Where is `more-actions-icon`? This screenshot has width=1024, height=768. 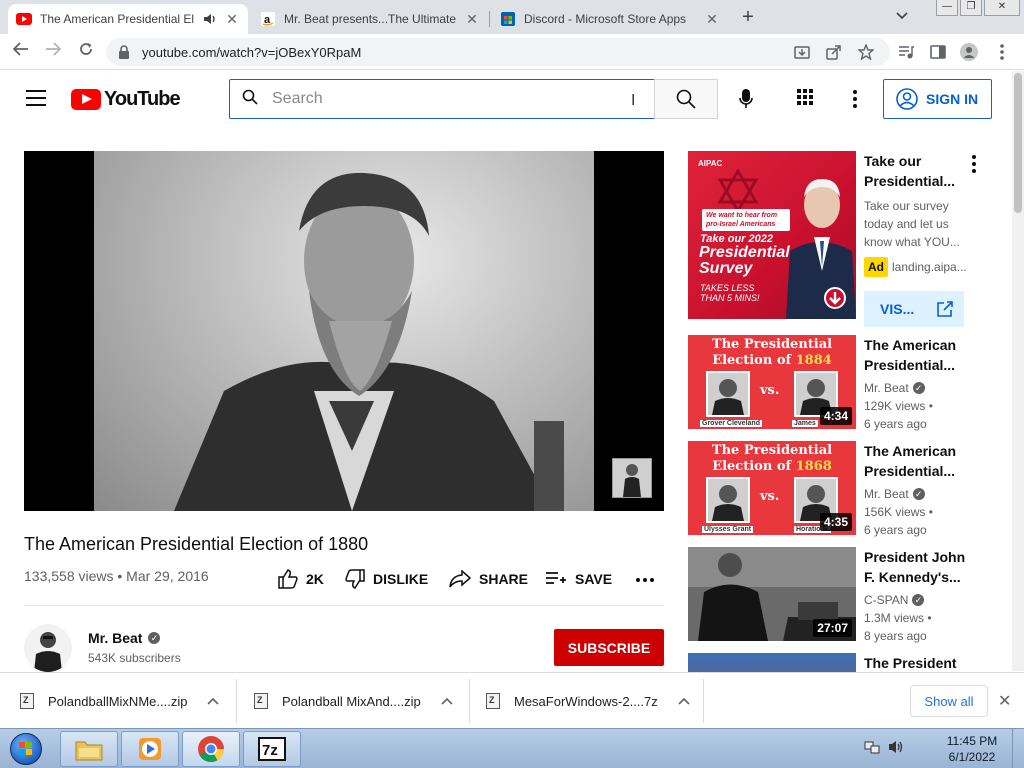 more-actions-icon is located at coordinates (645, 580).